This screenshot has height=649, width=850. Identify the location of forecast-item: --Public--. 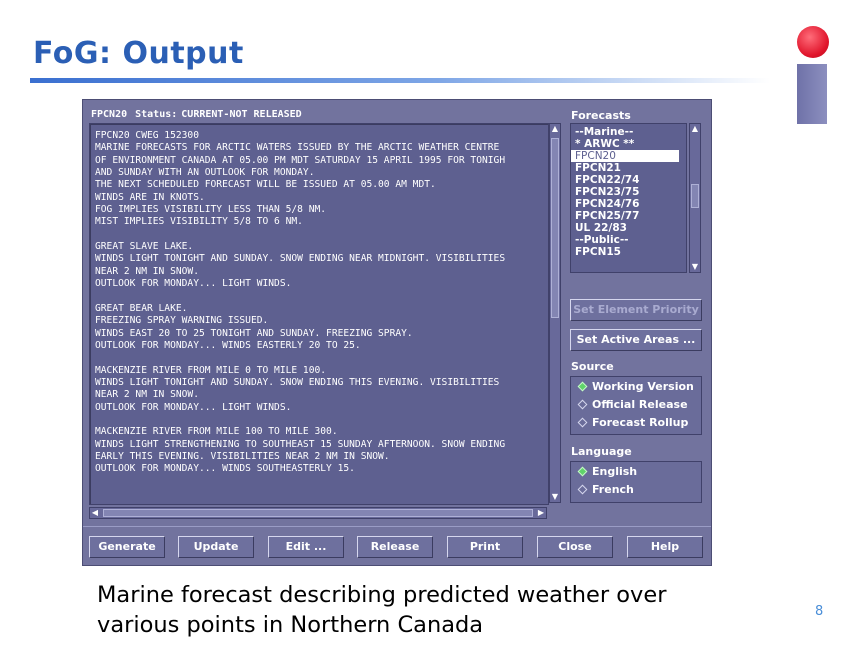
(628, 240).